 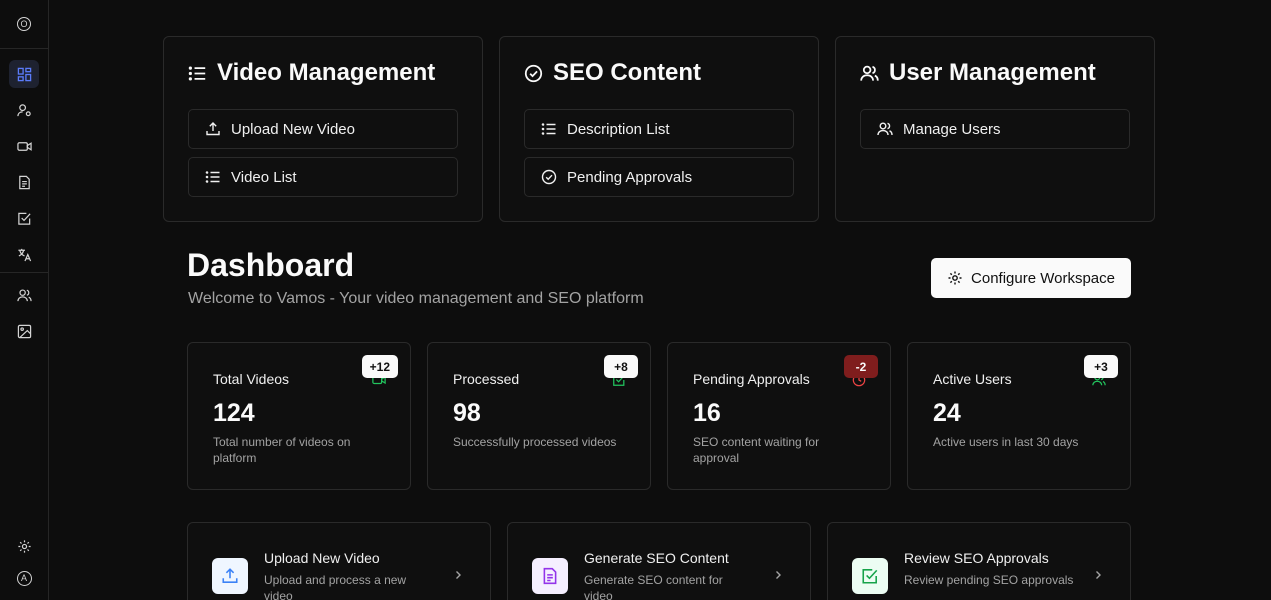 What do you see at coordinates (618, 129) in the screenshot?
I see `button-label: Description List` at bounding box center [618, 129].